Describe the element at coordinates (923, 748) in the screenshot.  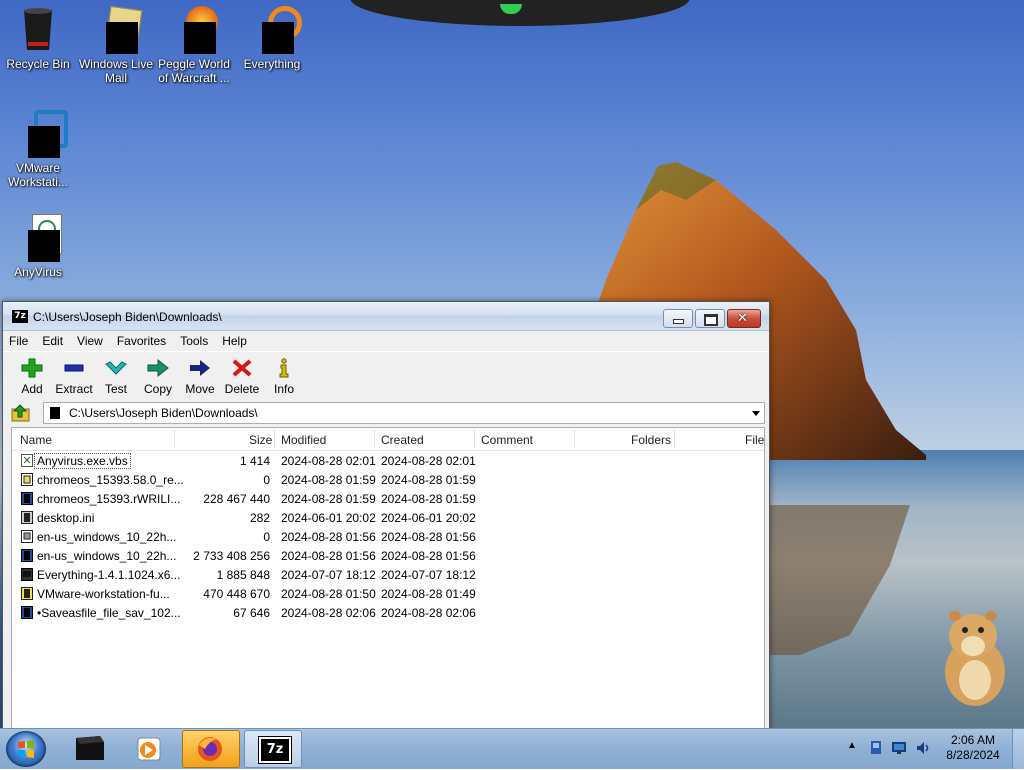
I see `volume-icon` at that location.